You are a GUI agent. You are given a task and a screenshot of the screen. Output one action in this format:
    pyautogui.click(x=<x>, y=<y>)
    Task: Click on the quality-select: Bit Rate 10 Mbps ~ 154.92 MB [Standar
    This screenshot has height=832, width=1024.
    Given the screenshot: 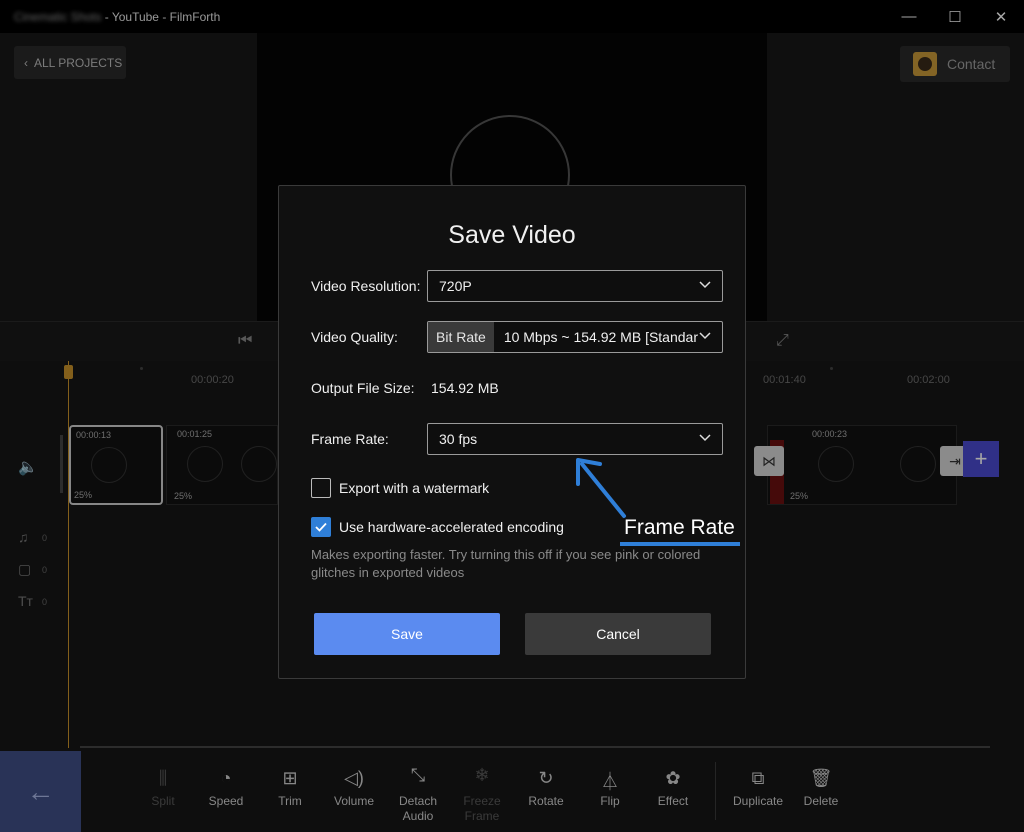 What is the action you would take?
    pyautogui.click(x=575, y=337)
    